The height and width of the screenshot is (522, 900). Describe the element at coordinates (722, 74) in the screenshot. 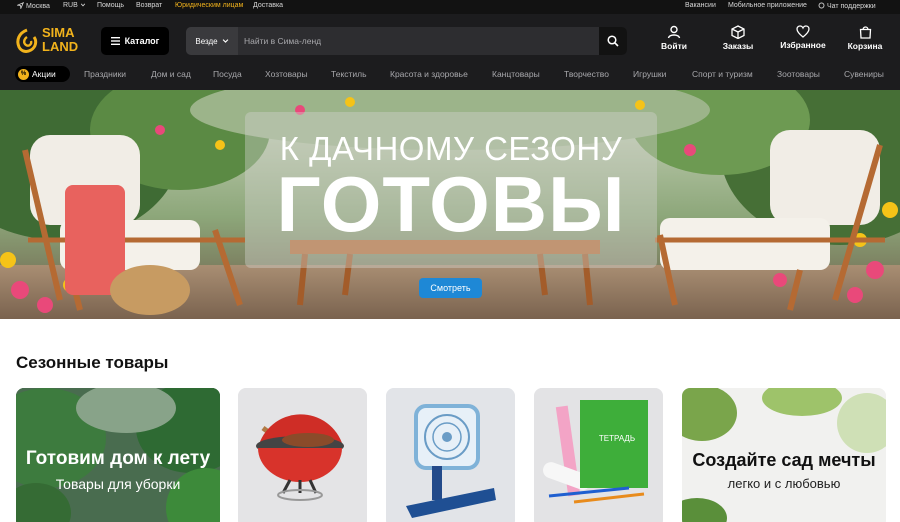

I see `nav-item-sport-tourism: Спорт и туризм` at that location.